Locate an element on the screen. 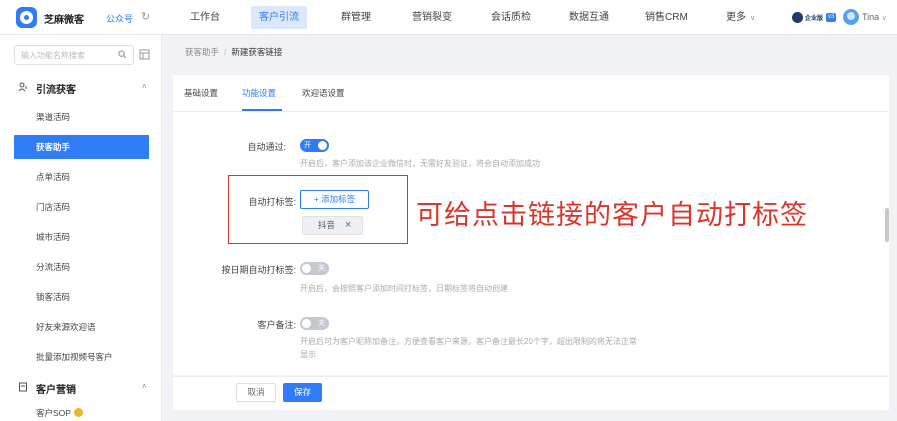 The image size is (897, 421). user-menu: Tina ∨ is located at coordinates (874, 17).